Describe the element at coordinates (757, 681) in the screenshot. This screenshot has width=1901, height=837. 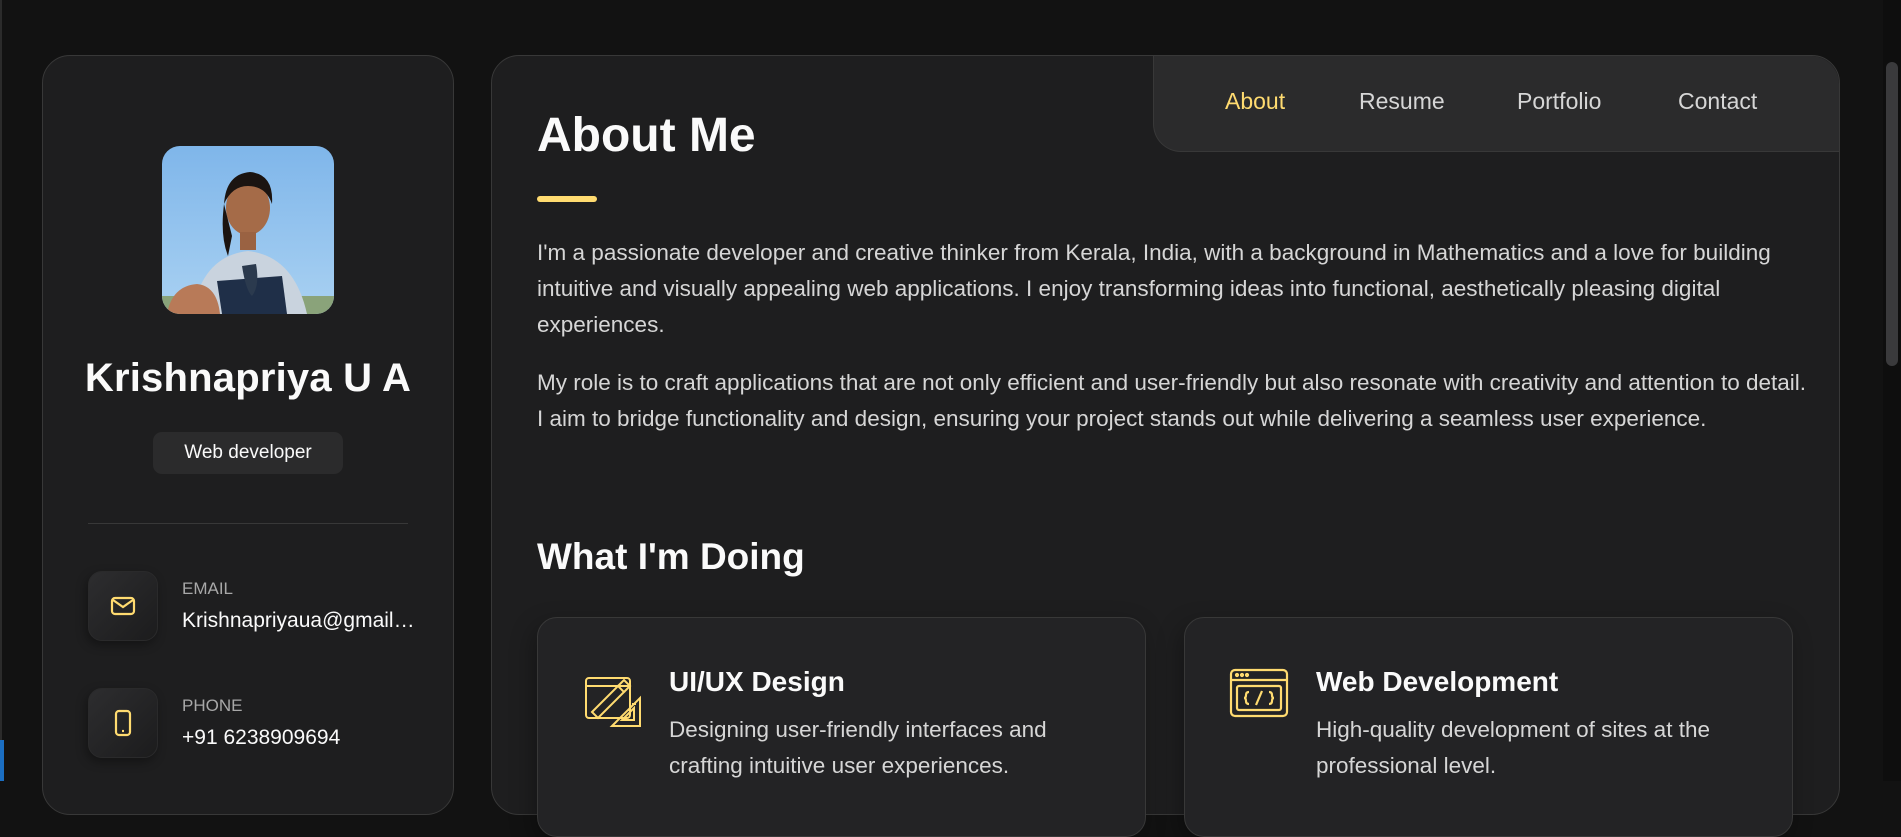
I see `service-title-uiux: UI/UX Design` at that location.